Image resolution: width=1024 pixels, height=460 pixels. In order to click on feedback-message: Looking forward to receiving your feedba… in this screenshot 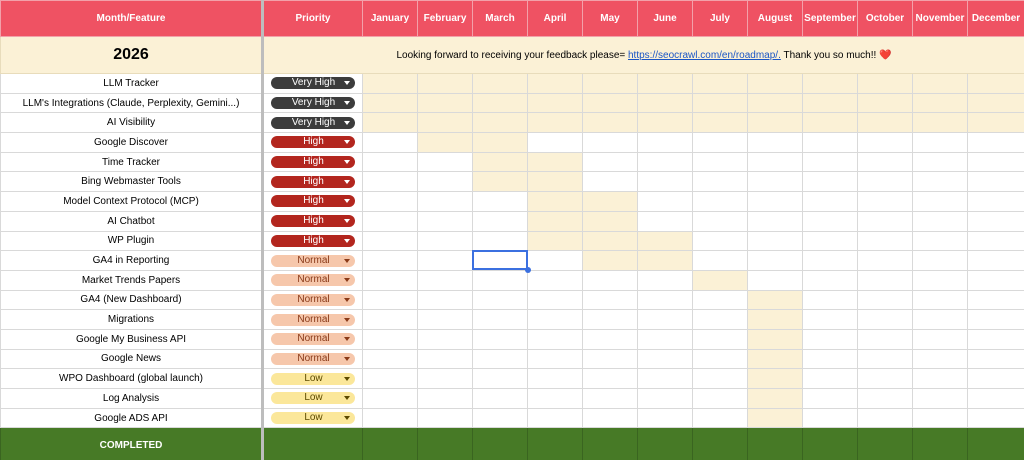, I will do `click(643, 55)`.